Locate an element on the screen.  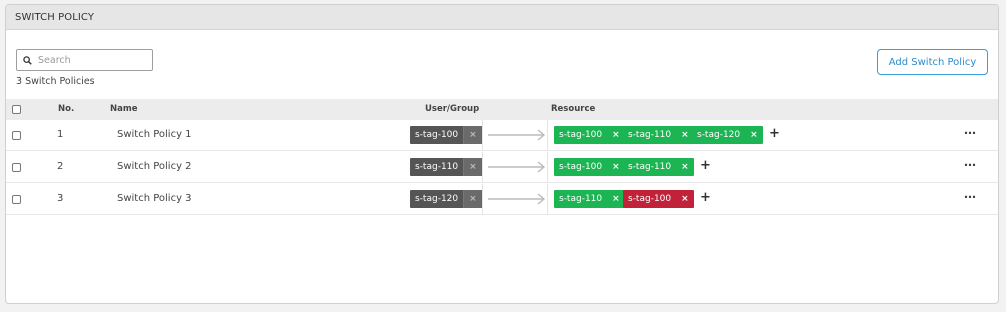
row-number: 2 is located at coordinates (60, 166).